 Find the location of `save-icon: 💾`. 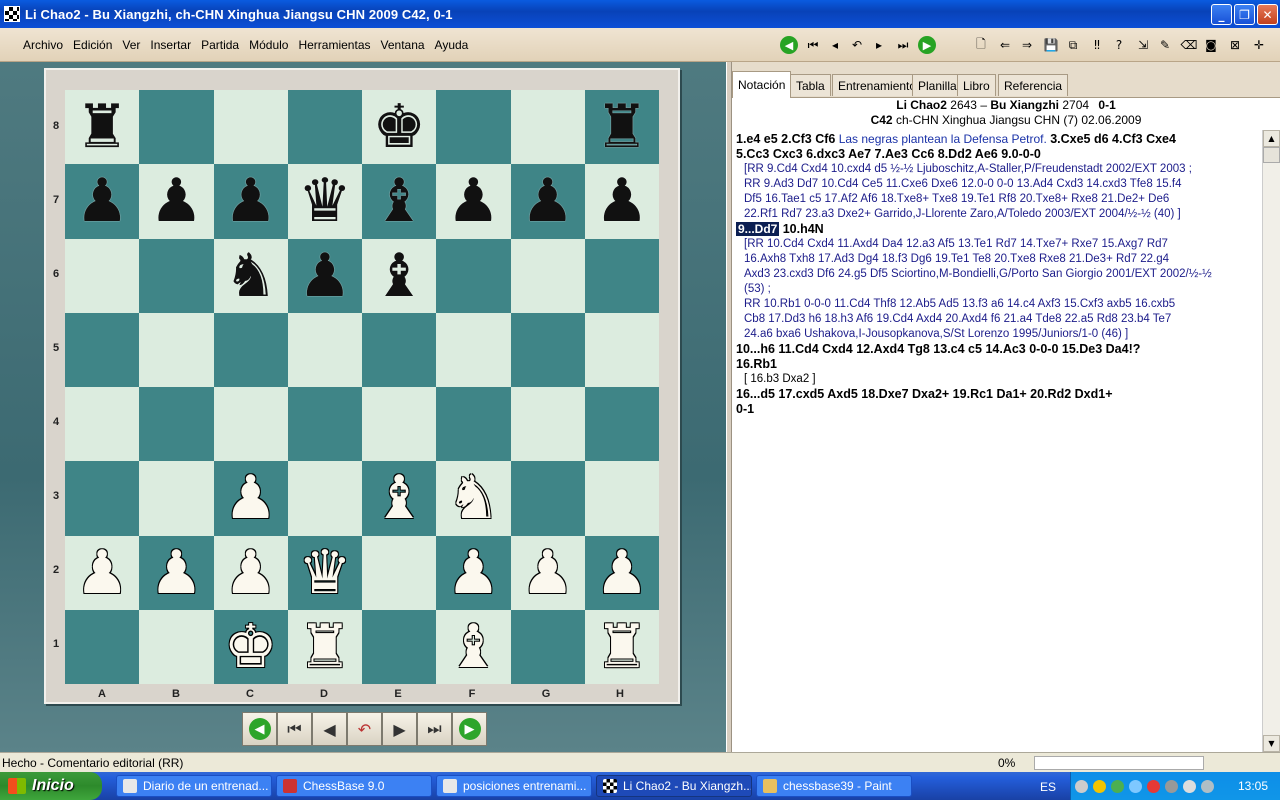

save-icon: 💾 is located at coordinates (1051, 45).